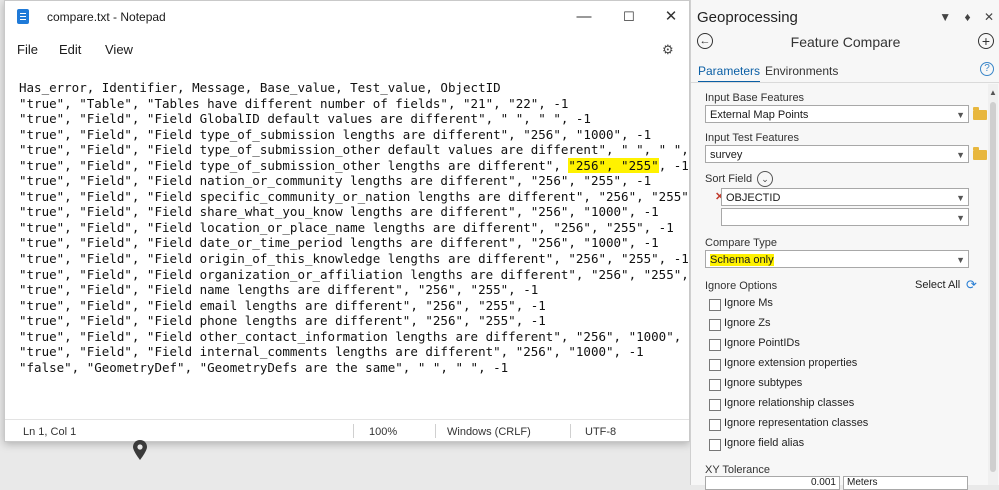 The width and height of the screenshot is (999, 490). What do you see at coordinates (987, 69) in the screenshot?
I see `help-icon: ?` at bounding box center [987, 69].